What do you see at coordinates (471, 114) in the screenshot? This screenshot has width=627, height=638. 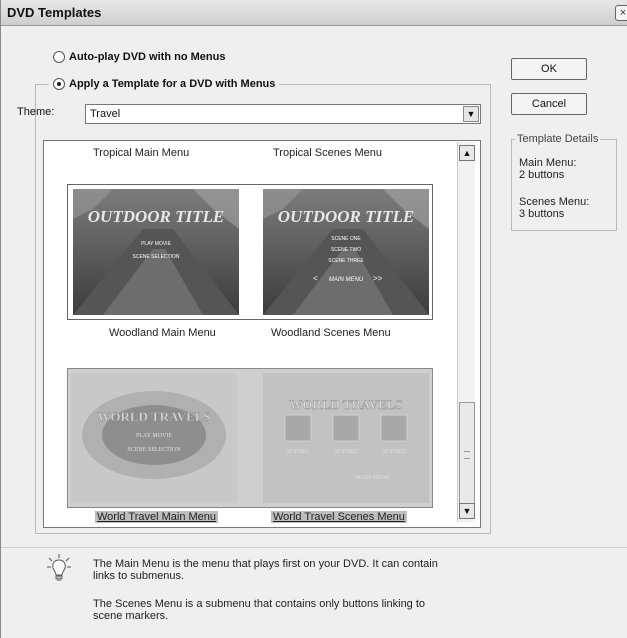 I see `dropdown-arrow-icon: ▼` at bounding box center [471, 114].